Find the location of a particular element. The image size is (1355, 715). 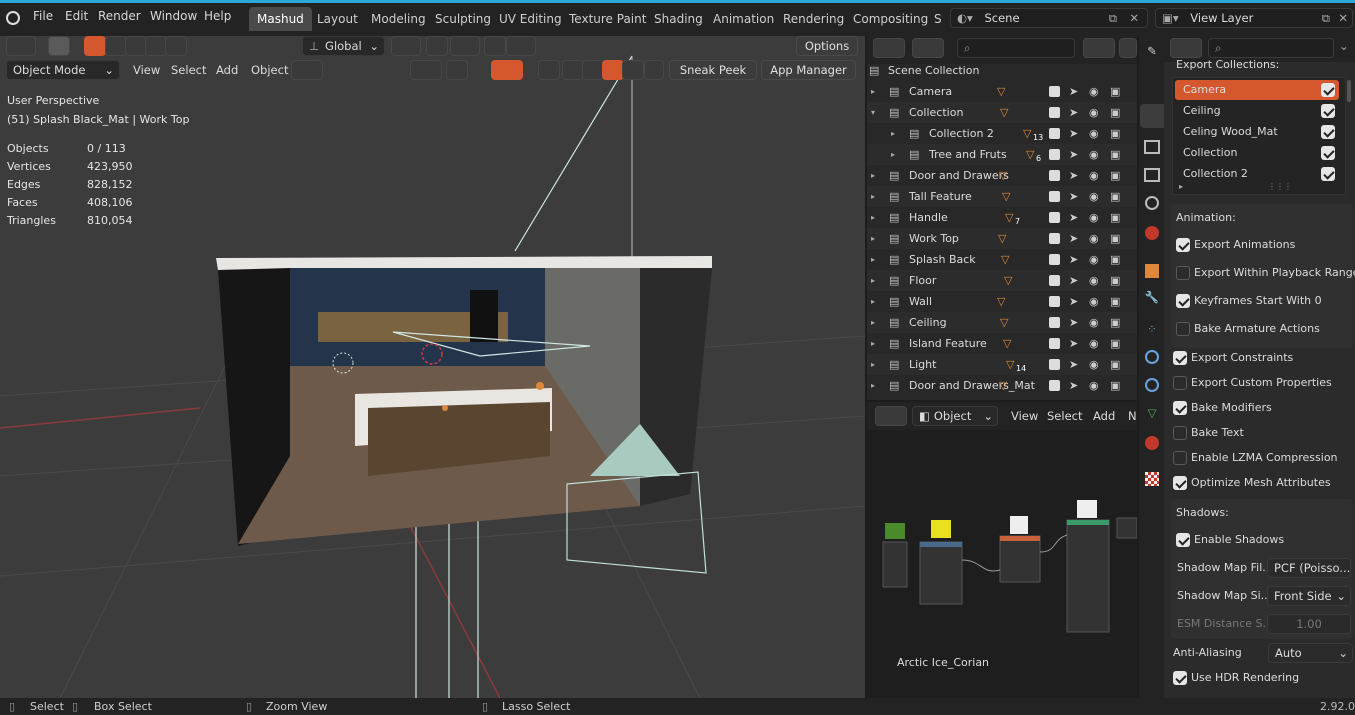

properties-options-icon: ⌄ is located at coordinates (1344, 46).